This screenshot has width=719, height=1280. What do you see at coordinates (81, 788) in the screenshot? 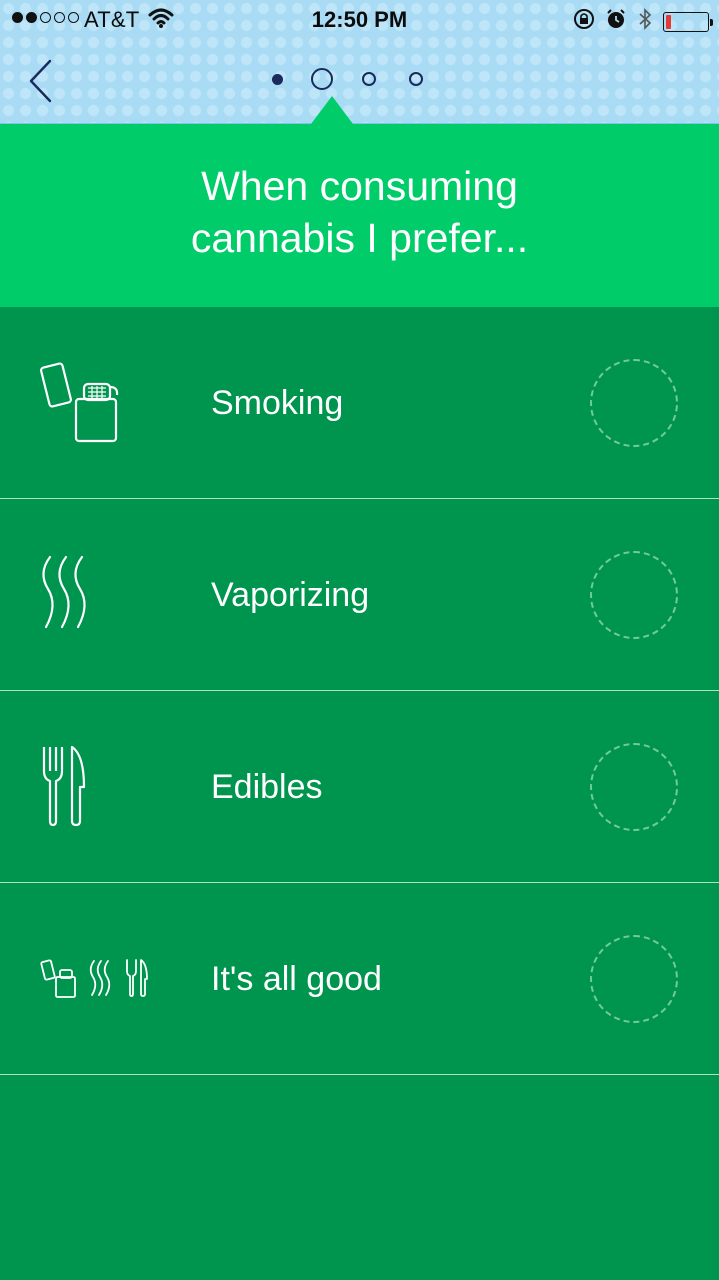
I see `fork-knife-icon` at bounding box center [81, 788].